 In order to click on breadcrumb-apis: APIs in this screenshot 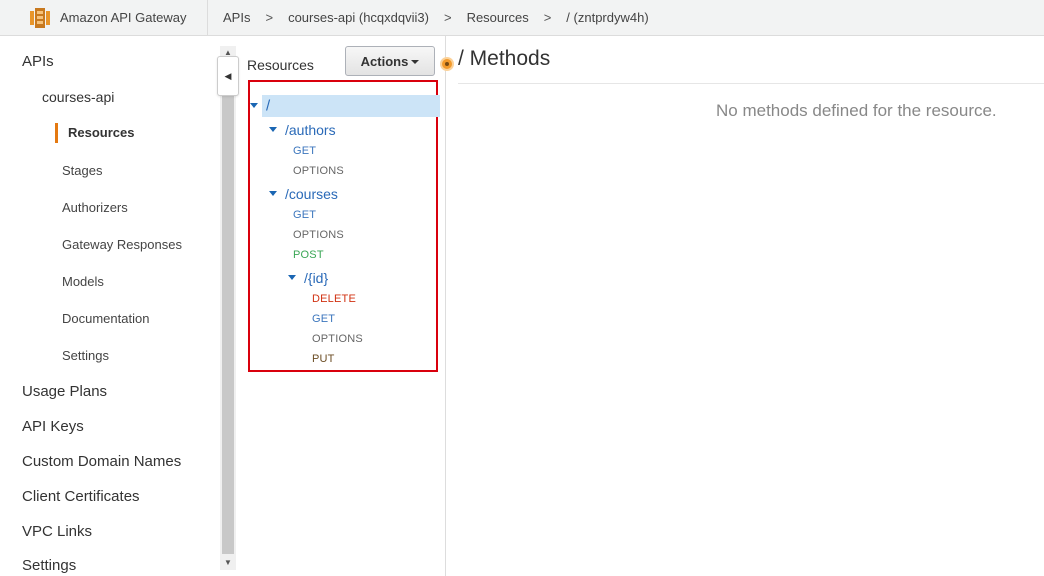, I will do `click(236, 17)`.